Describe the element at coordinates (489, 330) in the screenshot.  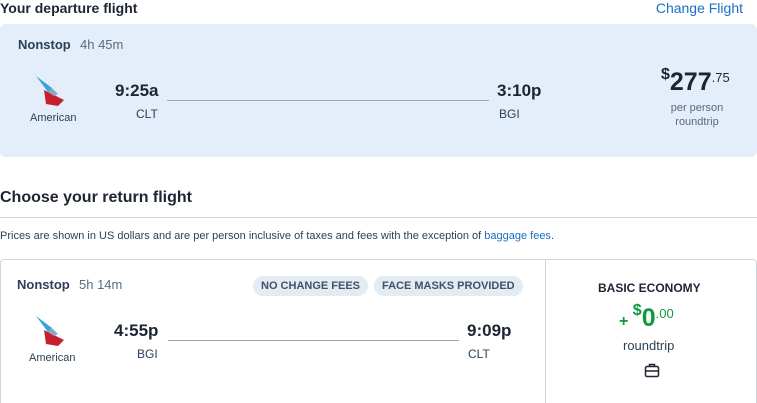
I see `return-arrive-time: 9:09p` at that location.